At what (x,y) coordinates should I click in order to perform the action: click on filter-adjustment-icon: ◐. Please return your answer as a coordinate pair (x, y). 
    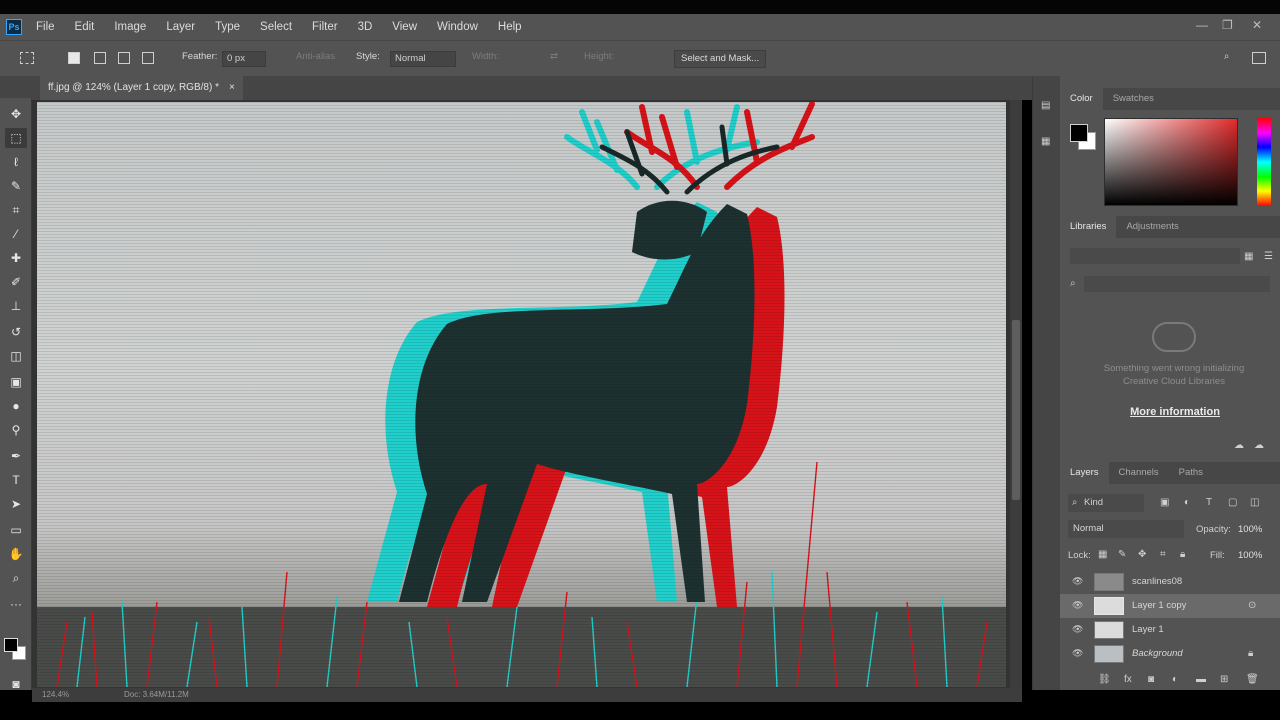
    Looking at the image, I should click on (1187, 502).